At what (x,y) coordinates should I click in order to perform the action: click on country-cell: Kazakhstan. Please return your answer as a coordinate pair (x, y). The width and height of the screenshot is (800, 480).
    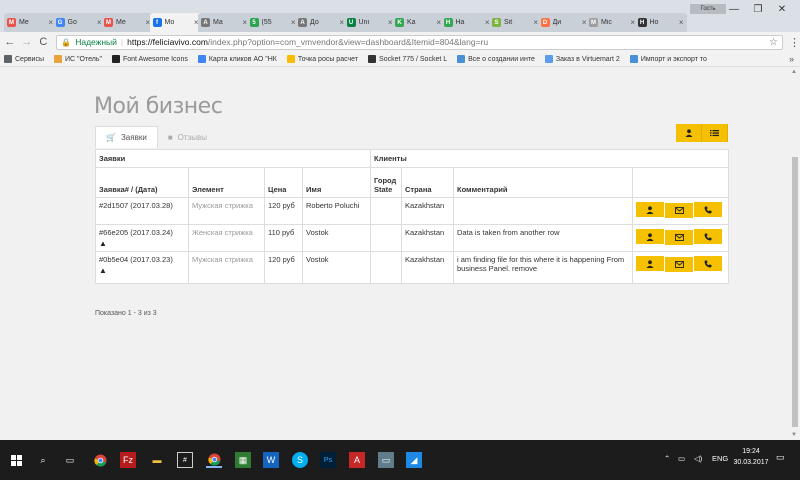
    Looking at the image, I should click on (427, 211).